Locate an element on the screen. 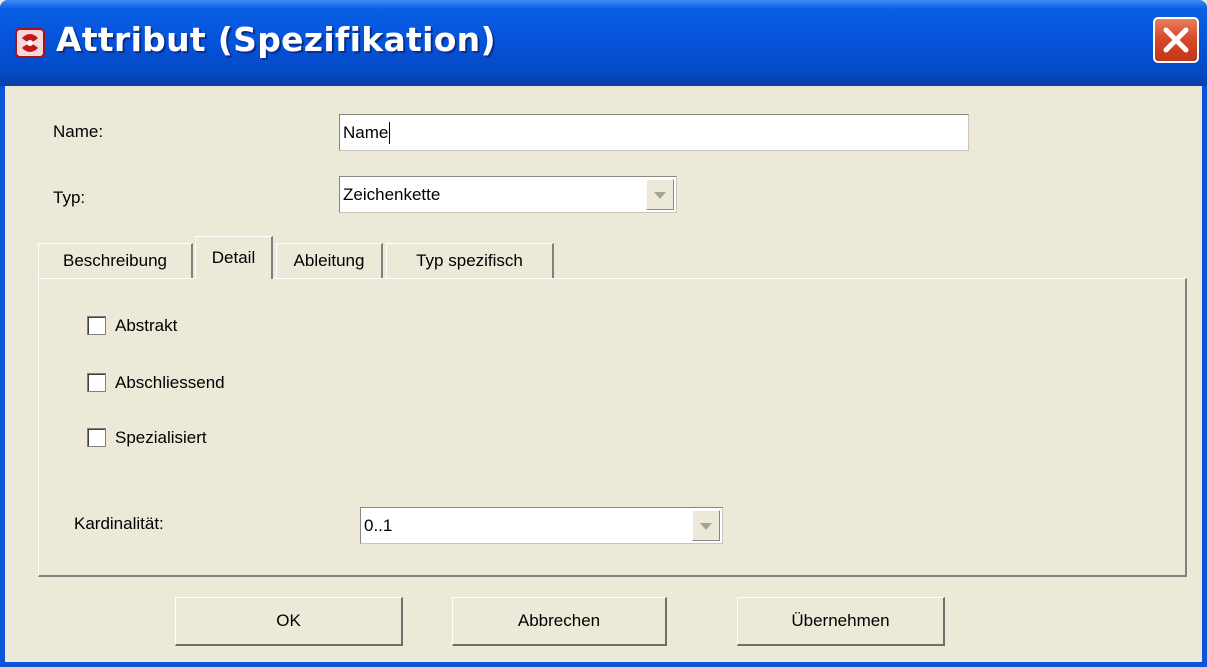 The height and width of the screenshot is (667, 1207). tab-label: Beschreibung is located at coordinates (115, 260).